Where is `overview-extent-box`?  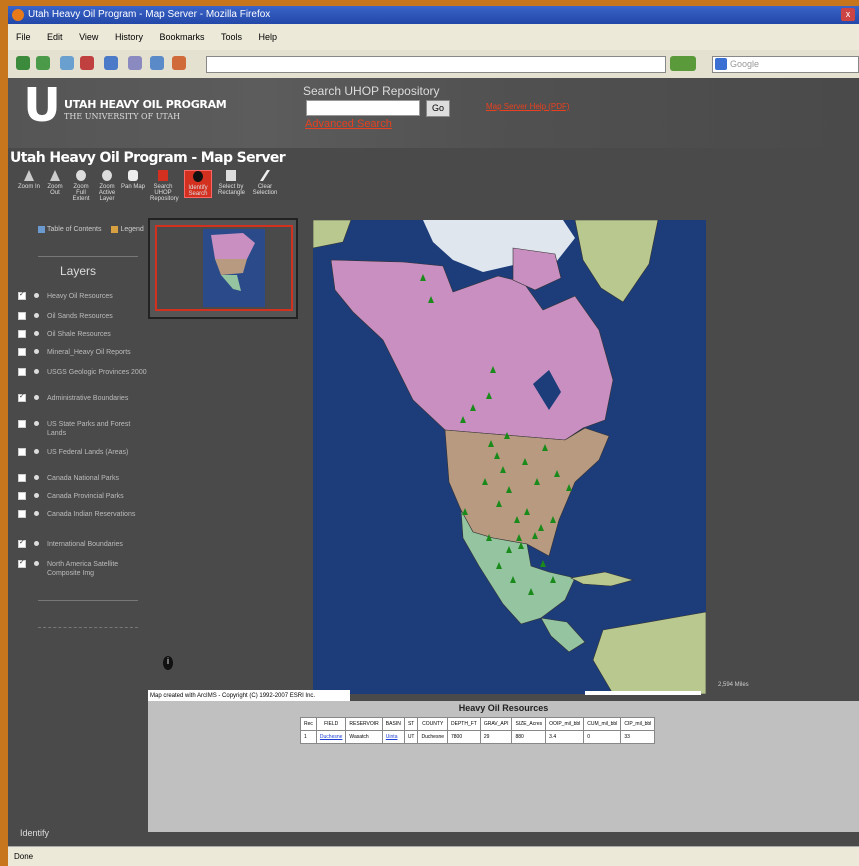 overview-extent-box is located at coordinates (224, 268).